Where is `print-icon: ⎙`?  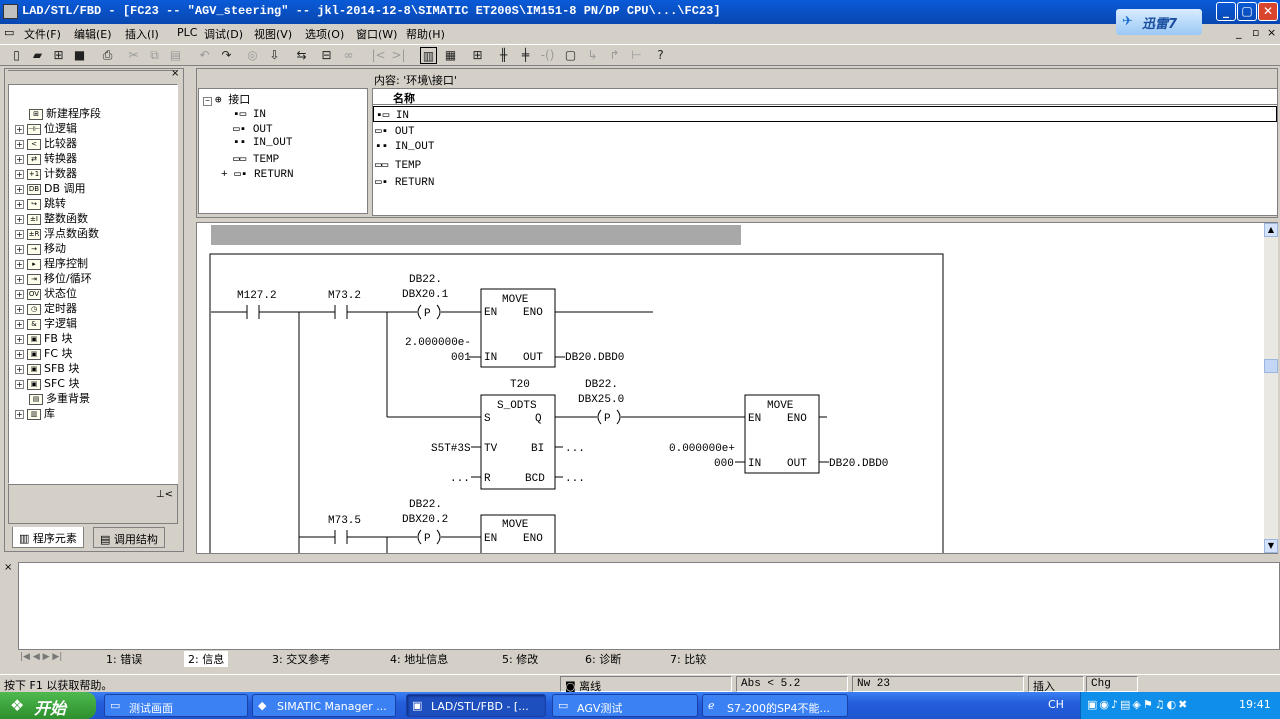
print-icon: ⎙ is located at coordinates (107, 55).